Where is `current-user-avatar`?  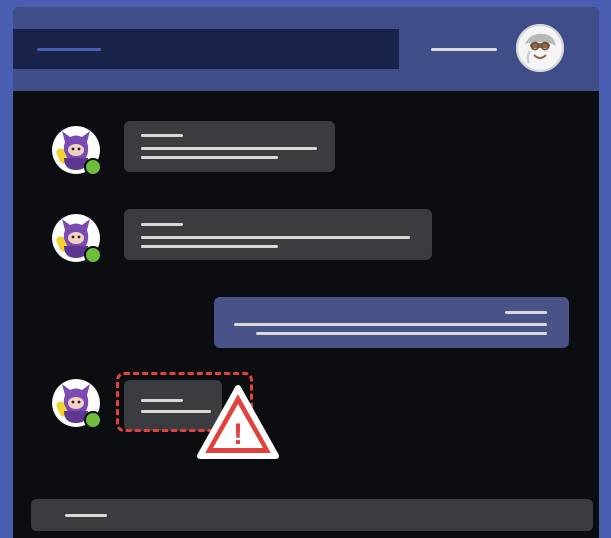
current-user-avatar is located at coordinates (540, 48).